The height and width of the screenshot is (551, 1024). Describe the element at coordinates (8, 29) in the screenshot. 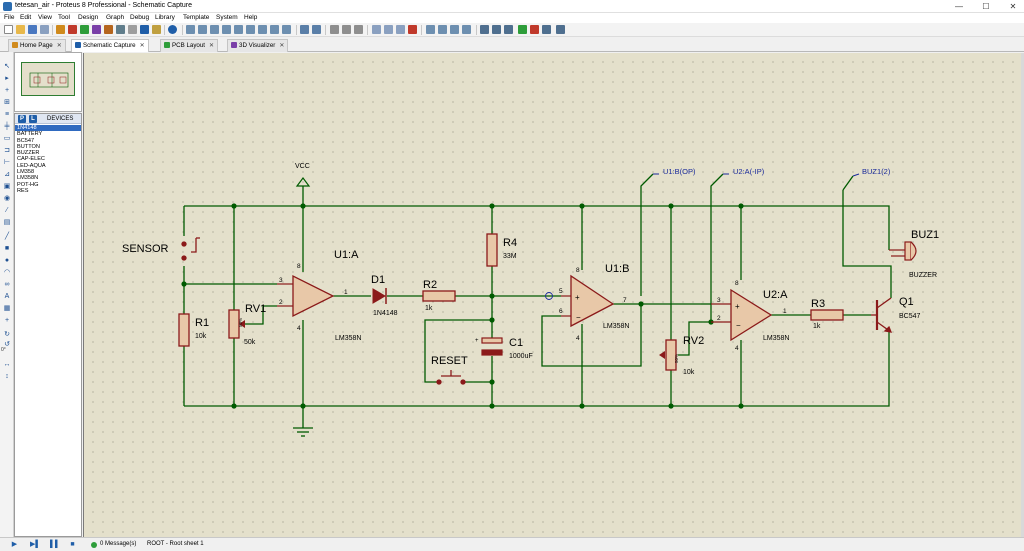

I see `new-file-icon` at that location.